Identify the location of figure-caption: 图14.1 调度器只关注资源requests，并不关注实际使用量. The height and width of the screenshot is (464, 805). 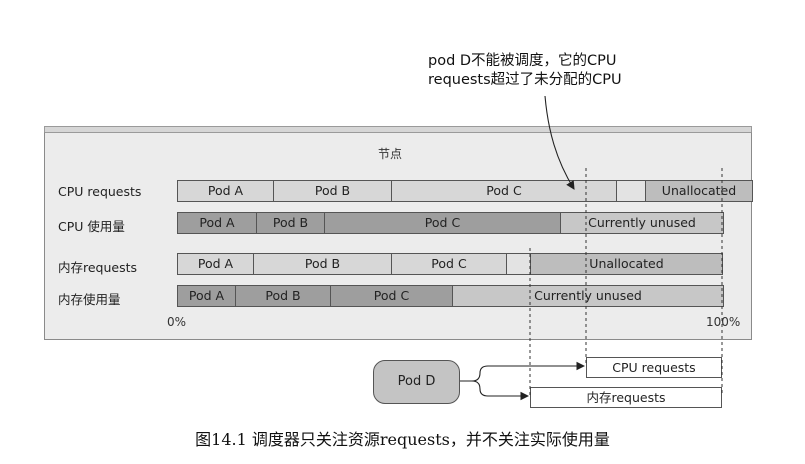
(402, 439).